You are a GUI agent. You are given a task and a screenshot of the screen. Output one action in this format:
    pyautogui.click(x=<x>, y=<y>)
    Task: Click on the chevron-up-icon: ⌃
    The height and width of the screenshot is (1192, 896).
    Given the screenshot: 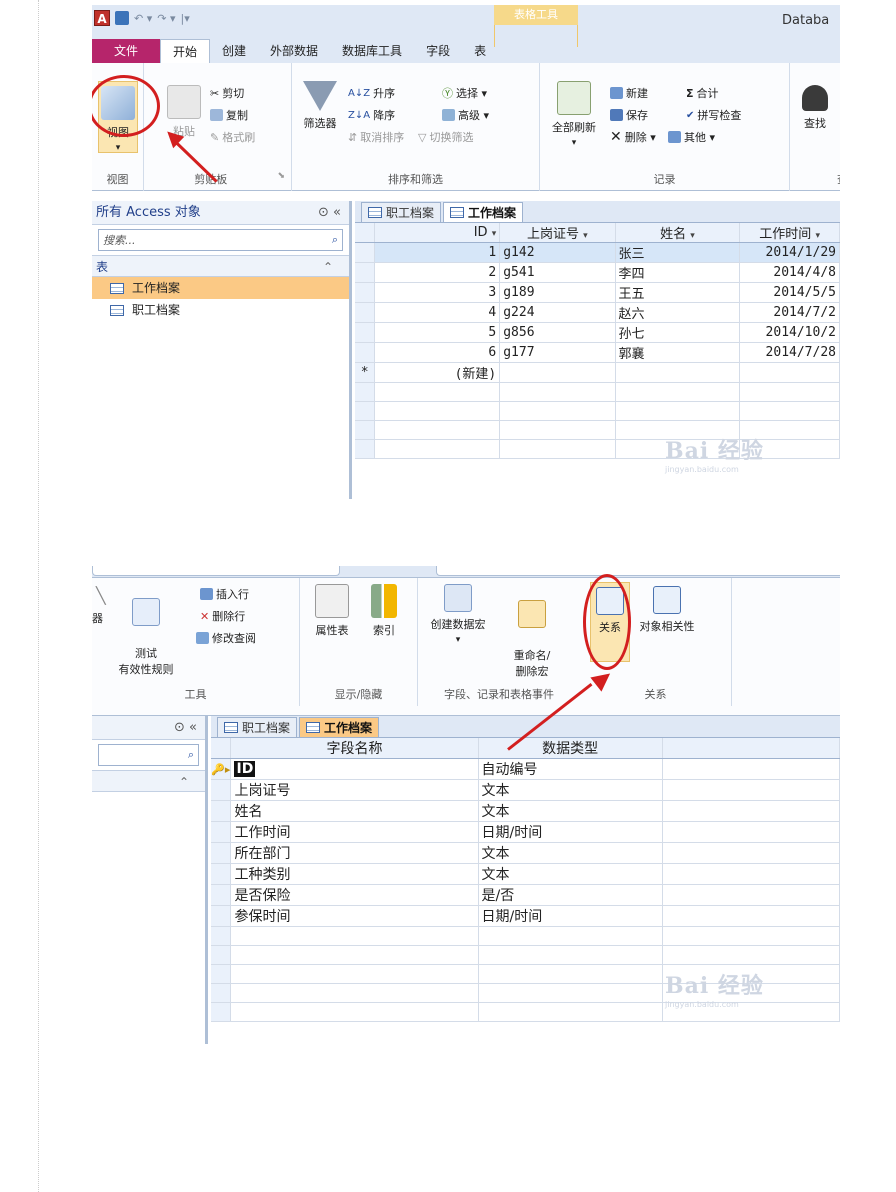 What is the action you would take?
    pyautogui.click(x=328, y=266)
    